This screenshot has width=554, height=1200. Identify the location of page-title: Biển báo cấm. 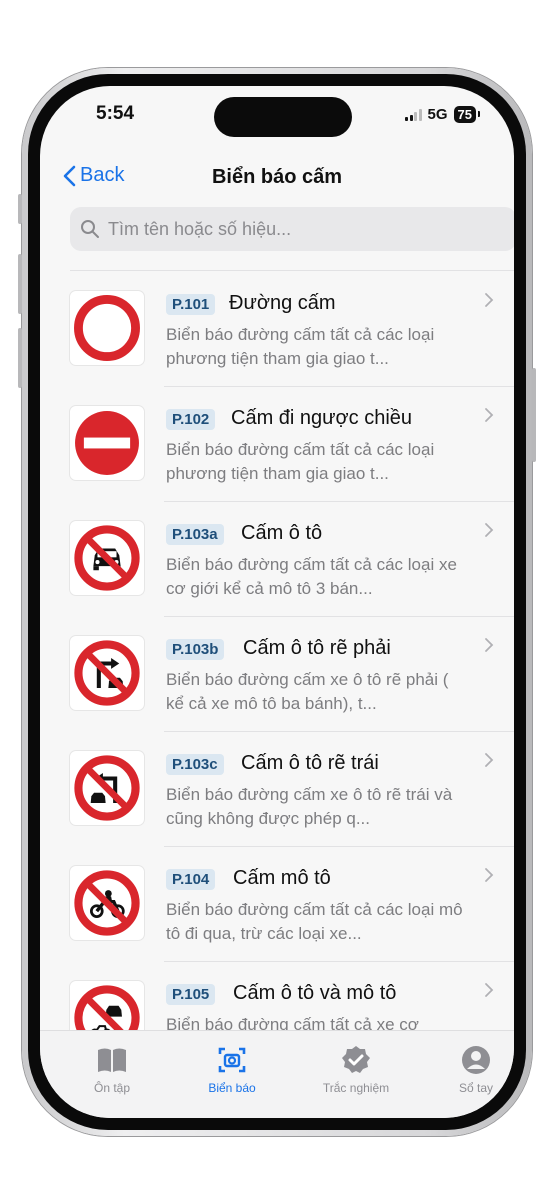
(277, 177).